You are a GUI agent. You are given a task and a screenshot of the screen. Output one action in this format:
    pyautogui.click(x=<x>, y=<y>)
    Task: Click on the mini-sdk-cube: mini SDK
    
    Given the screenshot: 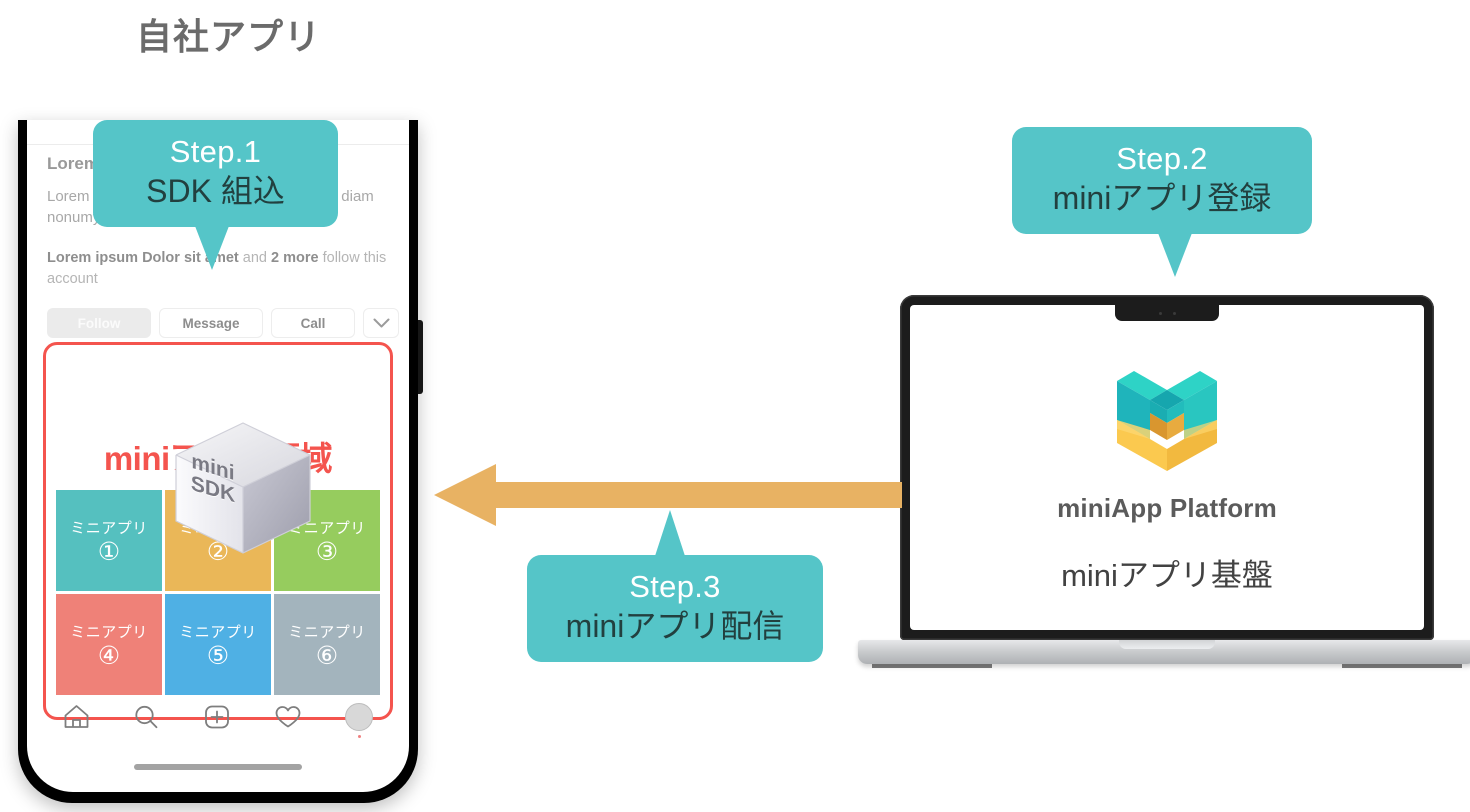 What is the action you would take?
    pyautogui.click(x=243, y=488)
    